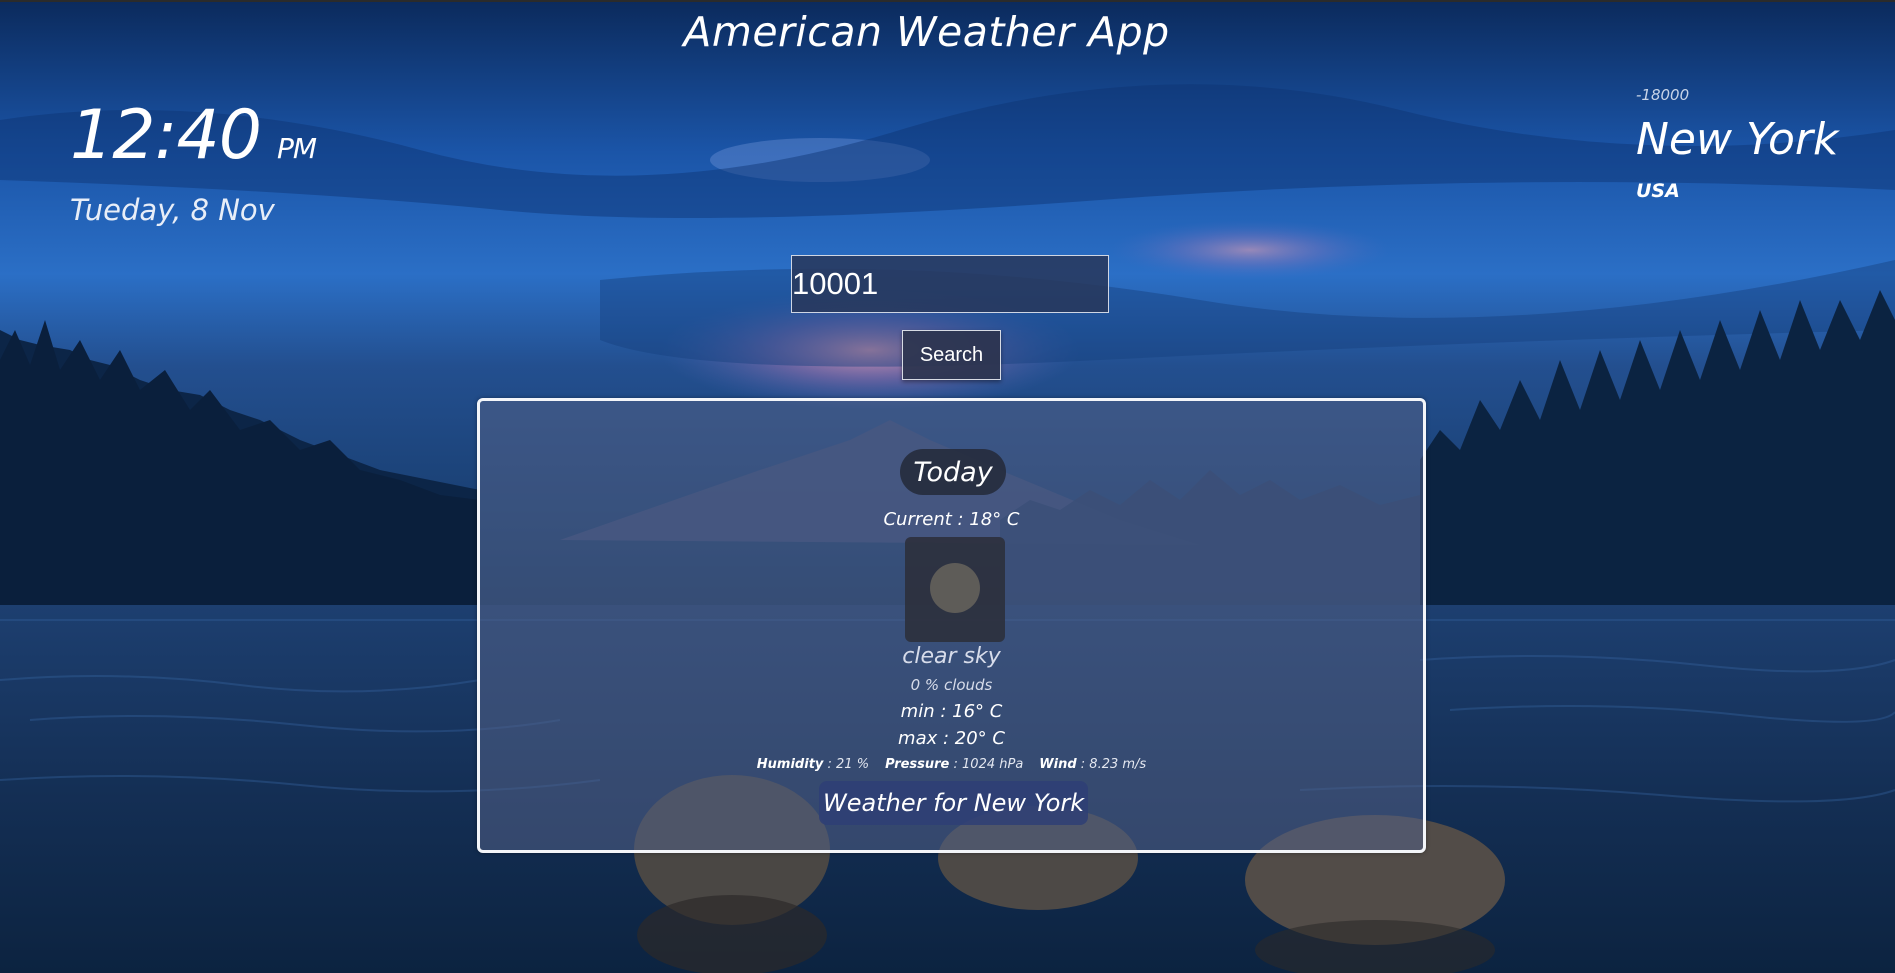  What do you see at coordinates (296, 148) in the screenshot?
I see `clock-ampm: PM` at bounding box center [296, 148].